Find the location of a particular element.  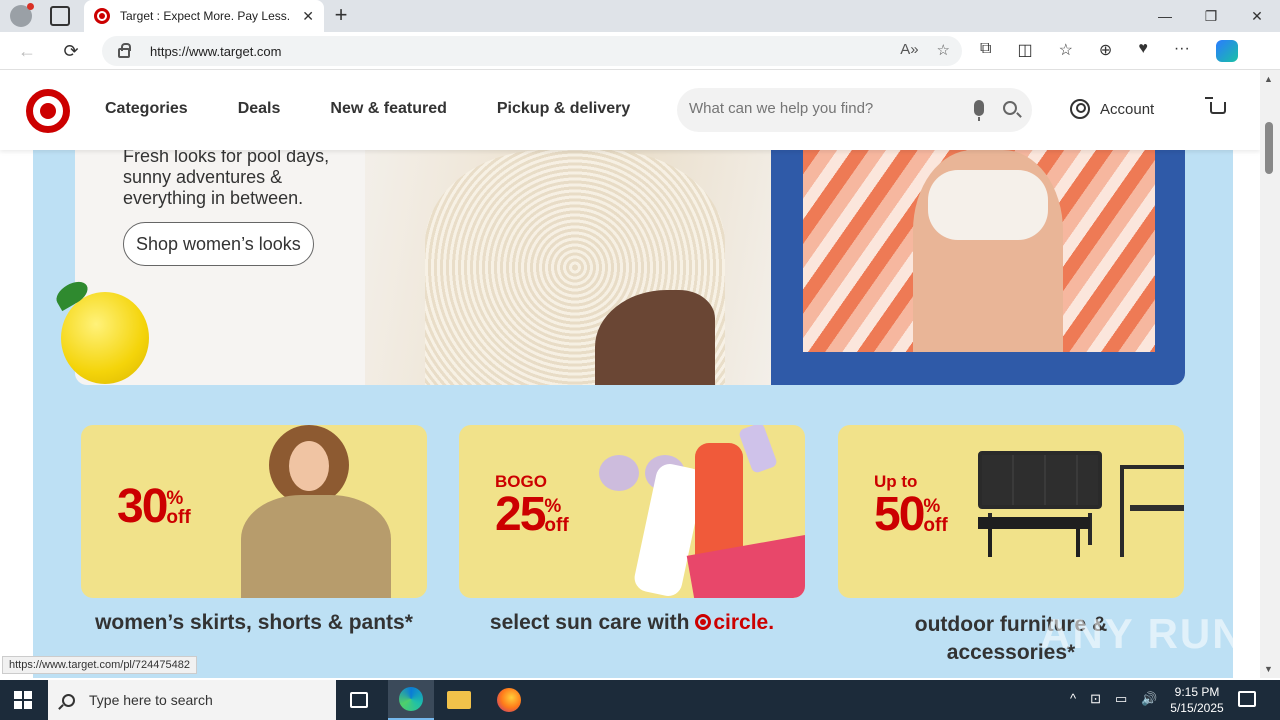

anyrun-watermark: ANY RUN is located at coordinates (1142, 633).